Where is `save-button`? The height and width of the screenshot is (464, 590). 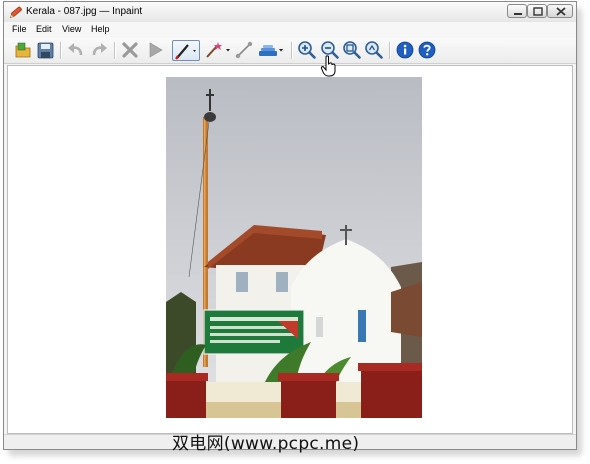 save-button is located at coordinates (45, 50).